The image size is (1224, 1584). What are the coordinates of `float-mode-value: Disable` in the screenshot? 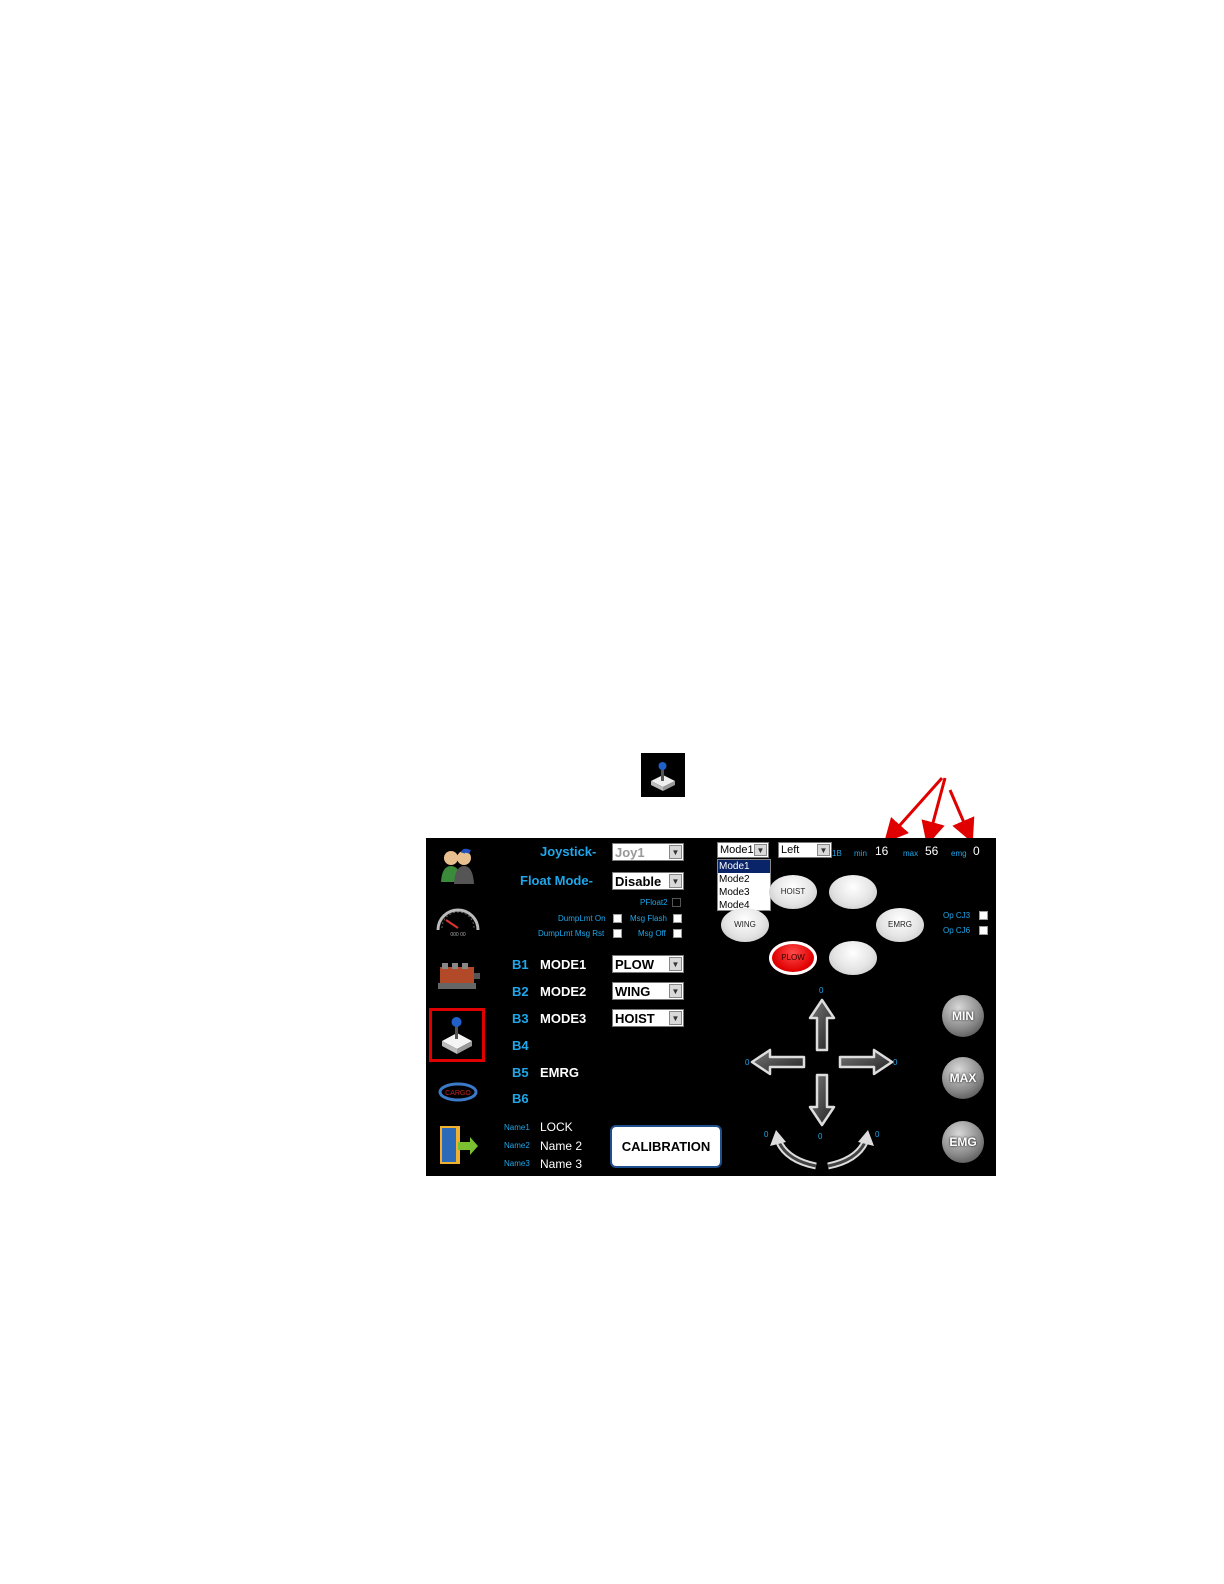 It's located at (638, 881).